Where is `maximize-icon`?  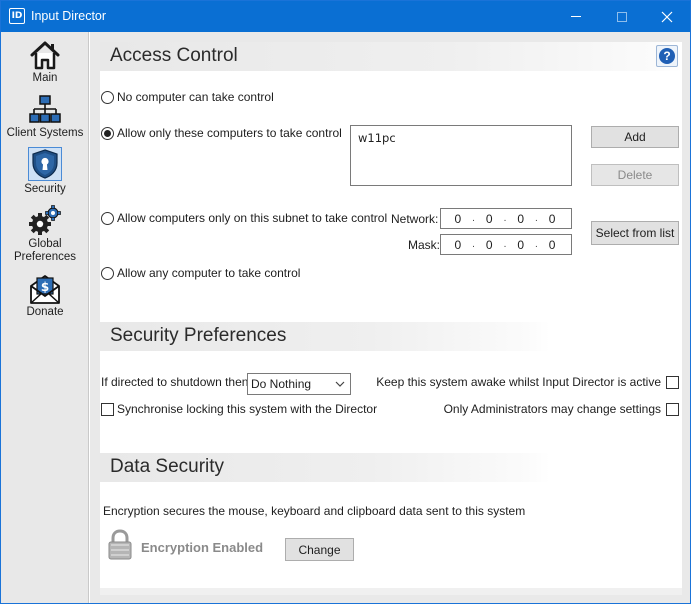 maximize-icon is located at coordinates (622, 16).